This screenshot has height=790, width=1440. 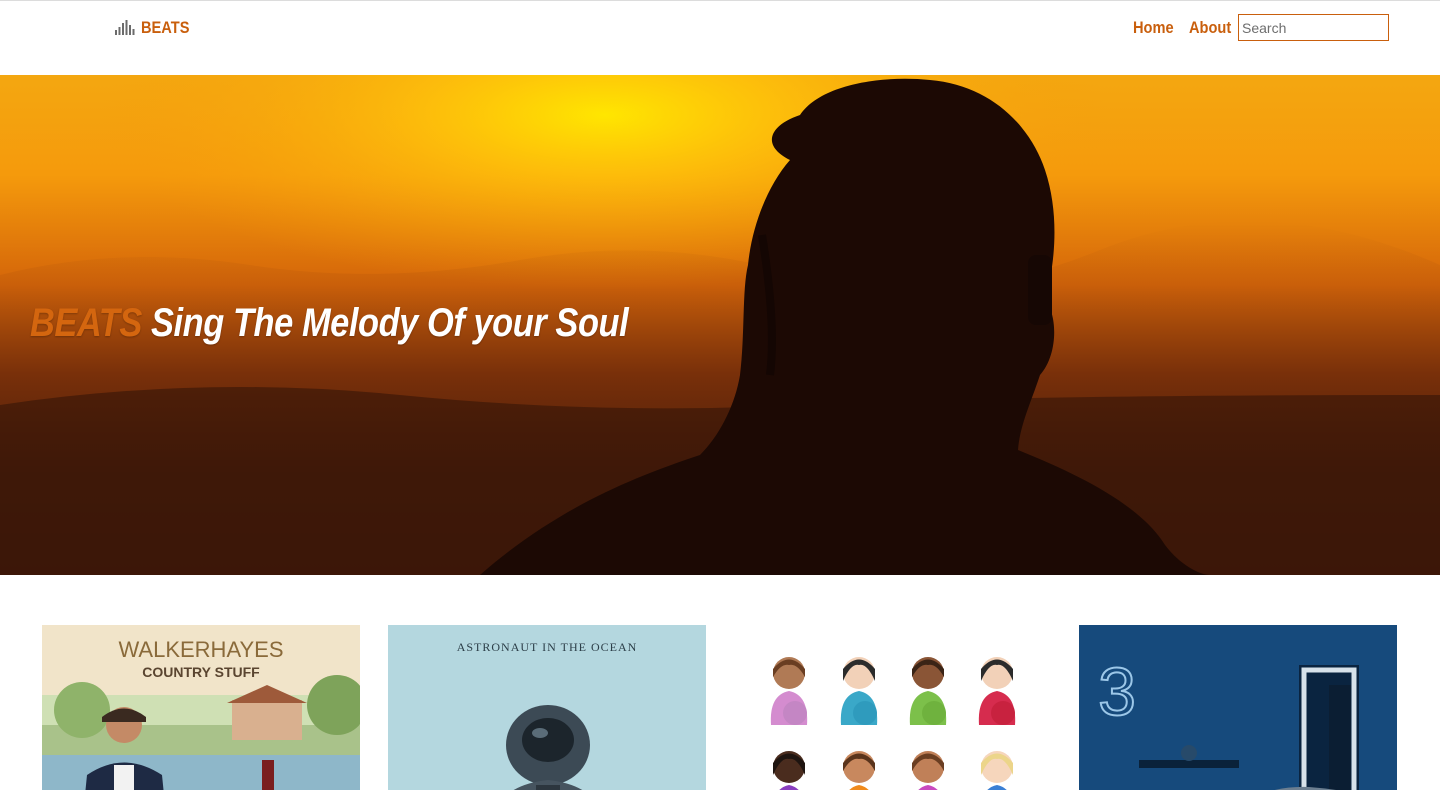 I want to click on album-cover-title: 3, so click(x=1117, y=692).